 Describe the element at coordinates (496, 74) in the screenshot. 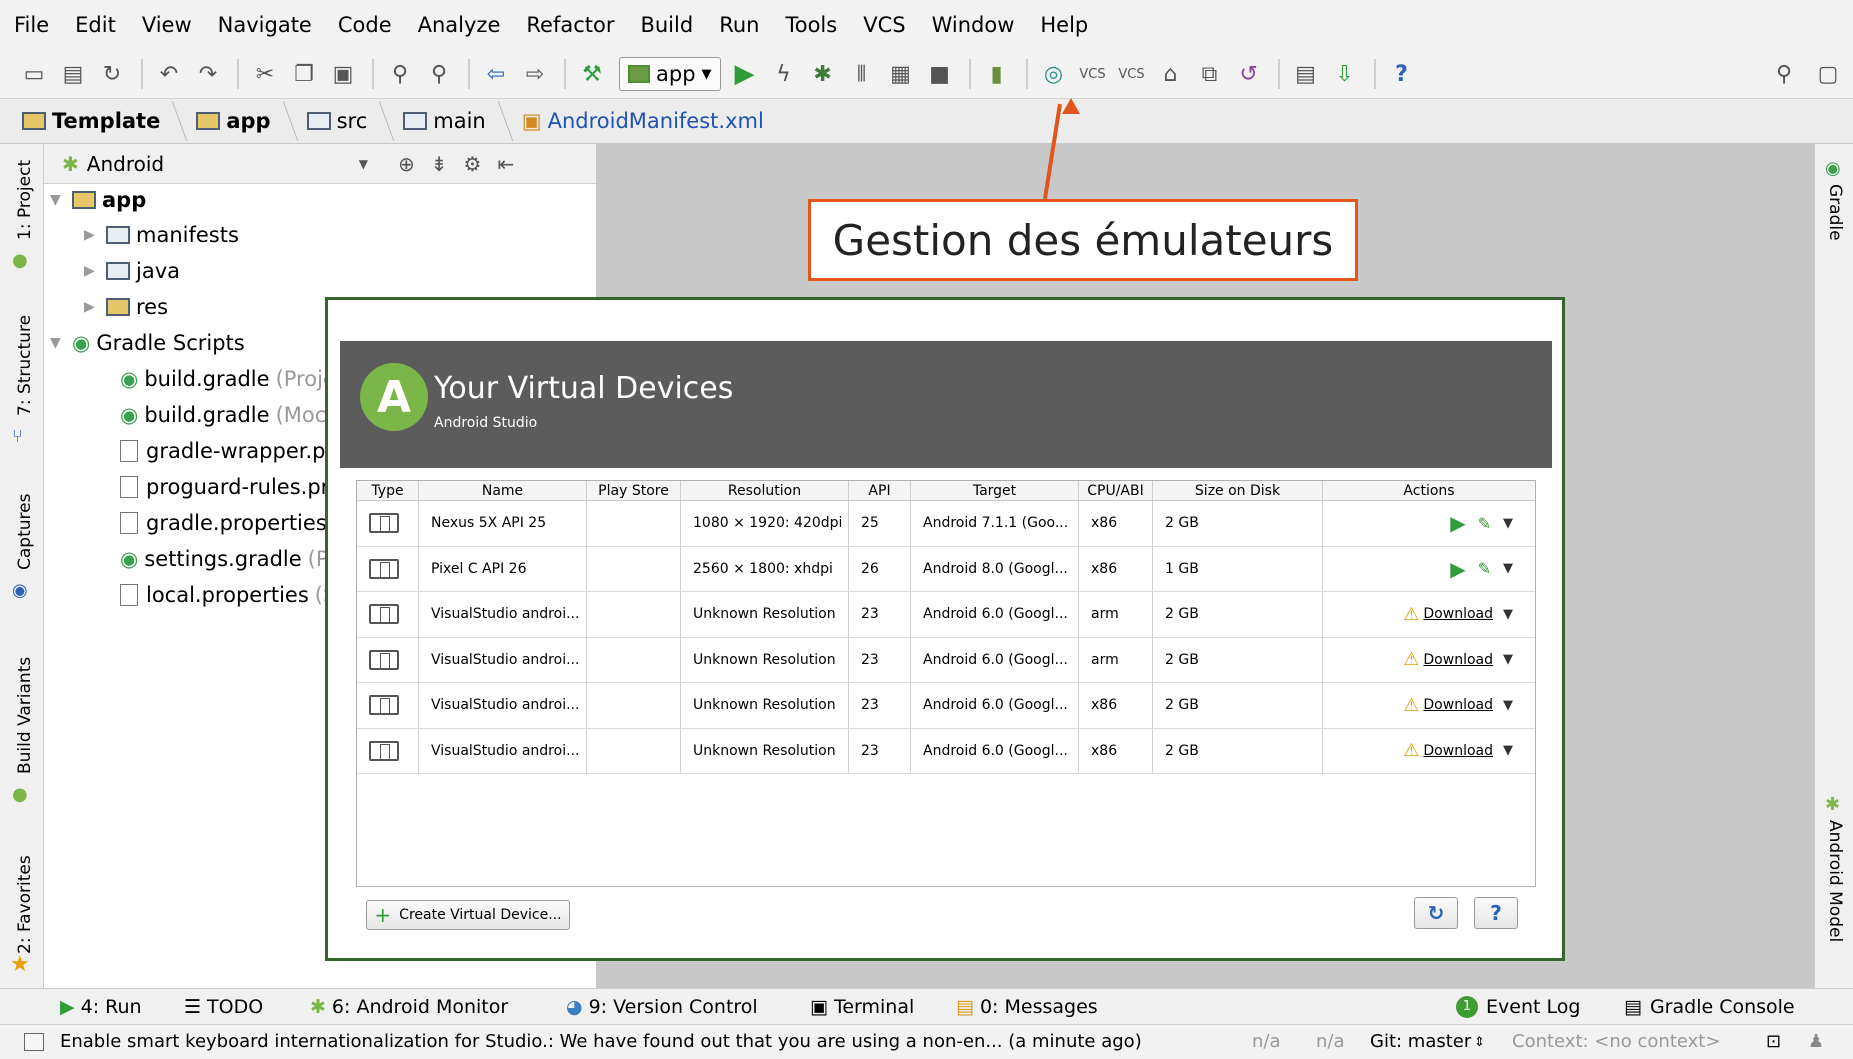

I see `back-icon: ⇦` at that location.